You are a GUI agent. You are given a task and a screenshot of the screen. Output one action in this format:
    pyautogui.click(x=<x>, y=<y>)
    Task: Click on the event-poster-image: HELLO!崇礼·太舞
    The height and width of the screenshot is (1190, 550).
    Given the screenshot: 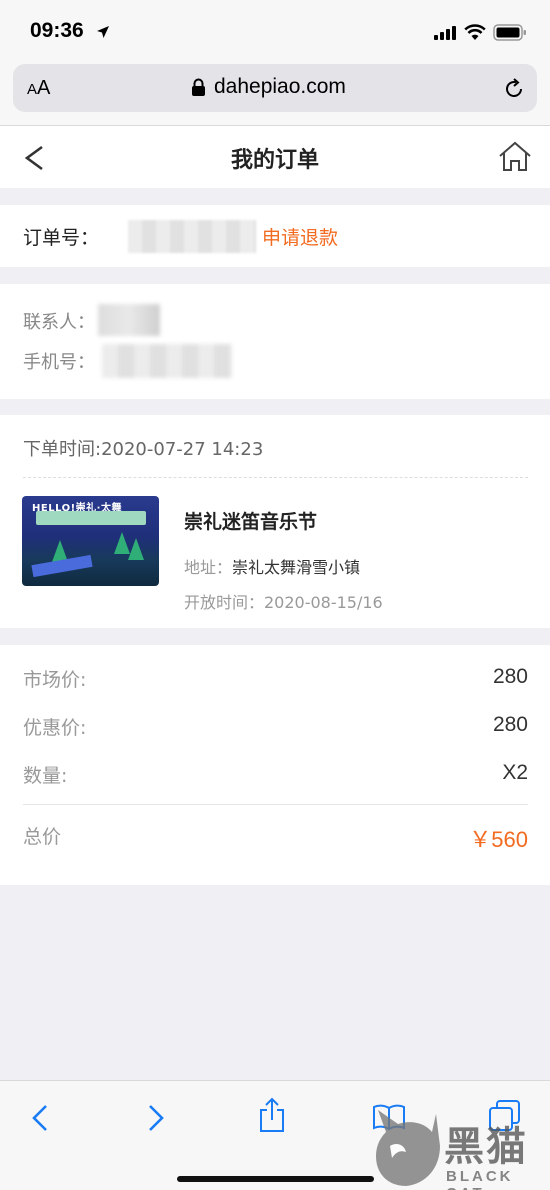 What is the action you would take?
    pyautogui.click(x=90, y=541)
    